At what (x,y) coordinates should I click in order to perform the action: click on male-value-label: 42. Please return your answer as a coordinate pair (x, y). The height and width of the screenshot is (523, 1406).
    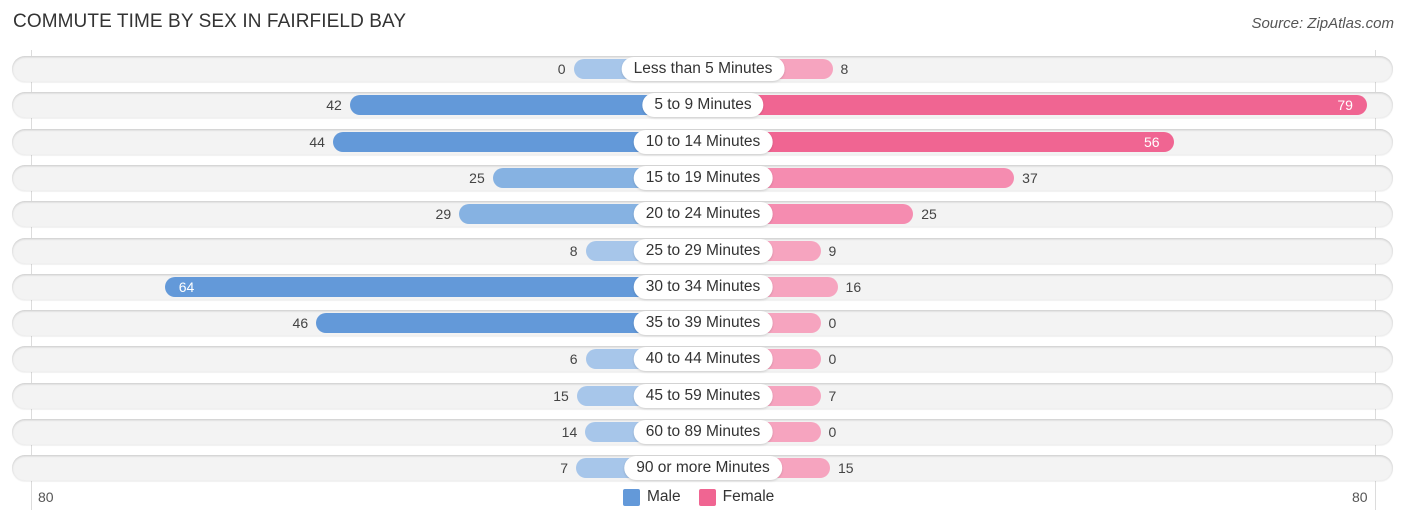
    Looking at the image, I should click on (334, 105).